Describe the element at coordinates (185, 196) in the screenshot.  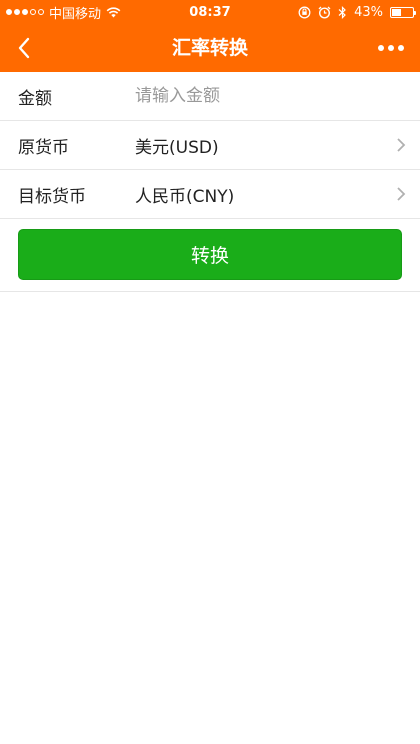
I see `target-currency-value: 人民币(CNY)` at that location.